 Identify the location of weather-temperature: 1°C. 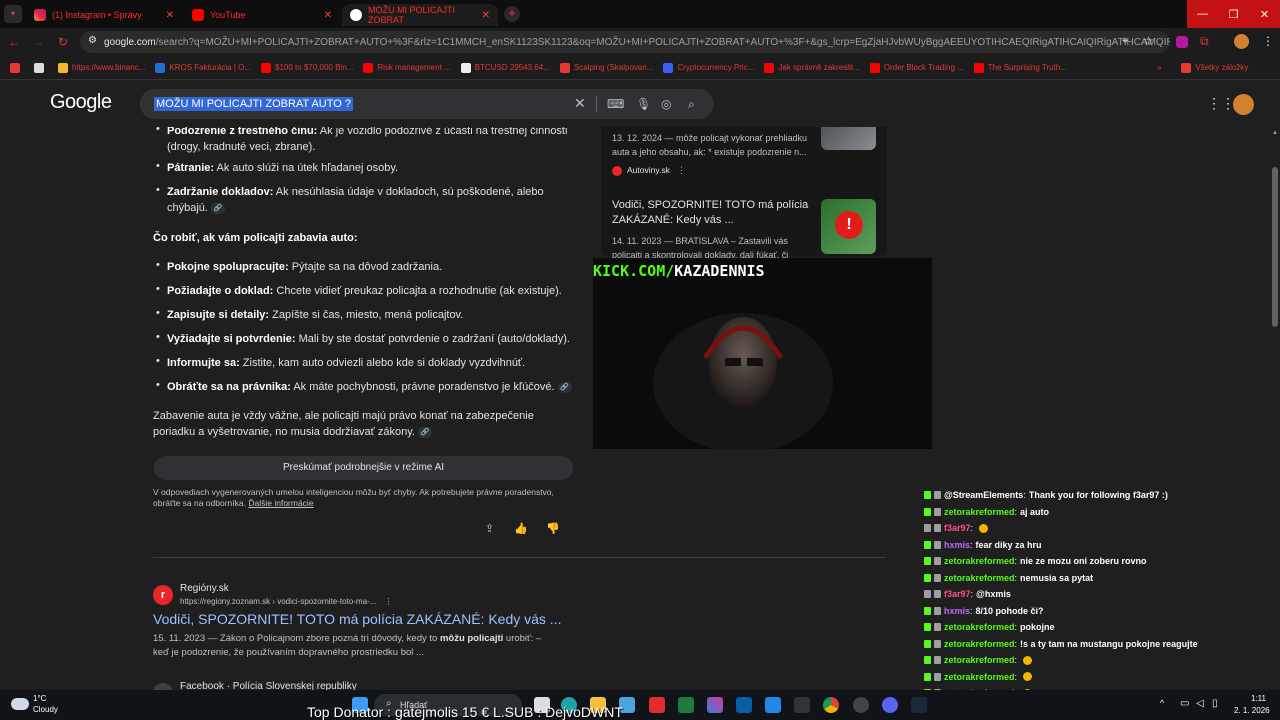
(39, 698).